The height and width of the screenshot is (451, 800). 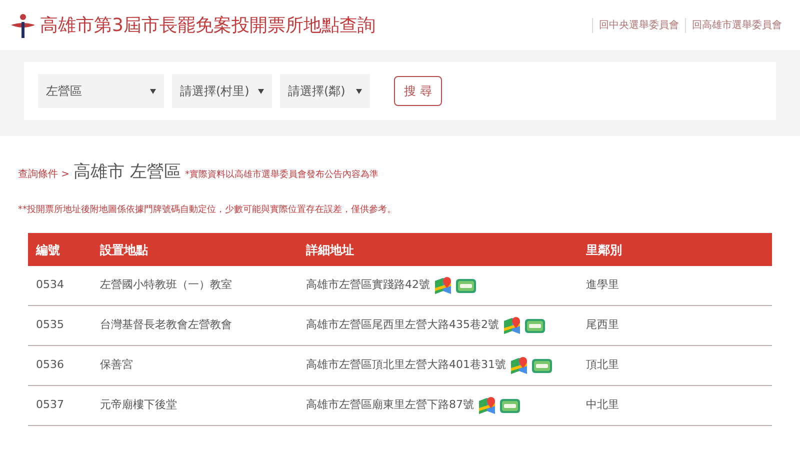 What do you see at coordinates (50, 285) in the screenshot?
I see `table-cell-text: 0534` at bounding box center [50, 285].